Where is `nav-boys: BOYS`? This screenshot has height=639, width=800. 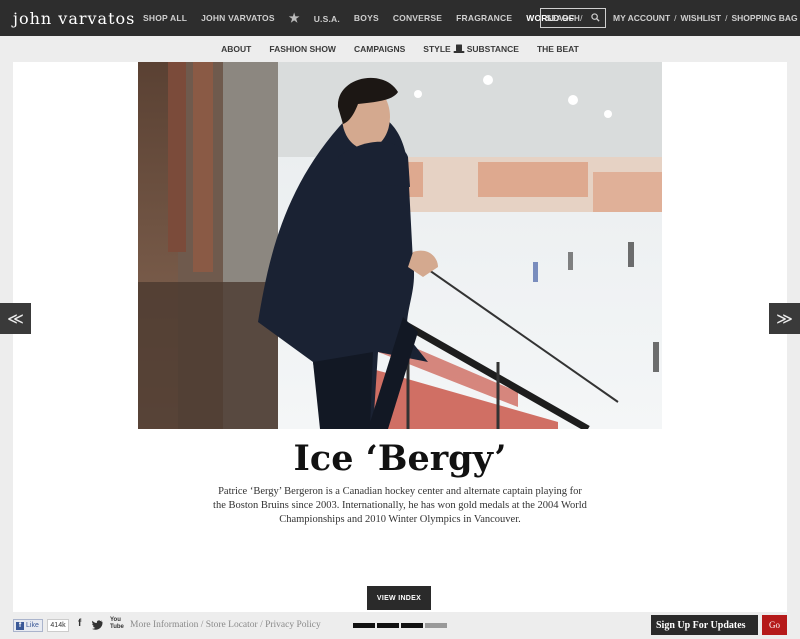 nav-boys: BOYS is located at coordinates (366, 18).